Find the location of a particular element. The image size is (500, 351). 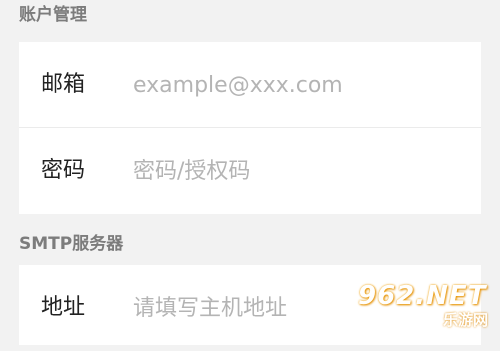

site-watermark: 962.NET 乐游网 is located at coordinates (425, 306).